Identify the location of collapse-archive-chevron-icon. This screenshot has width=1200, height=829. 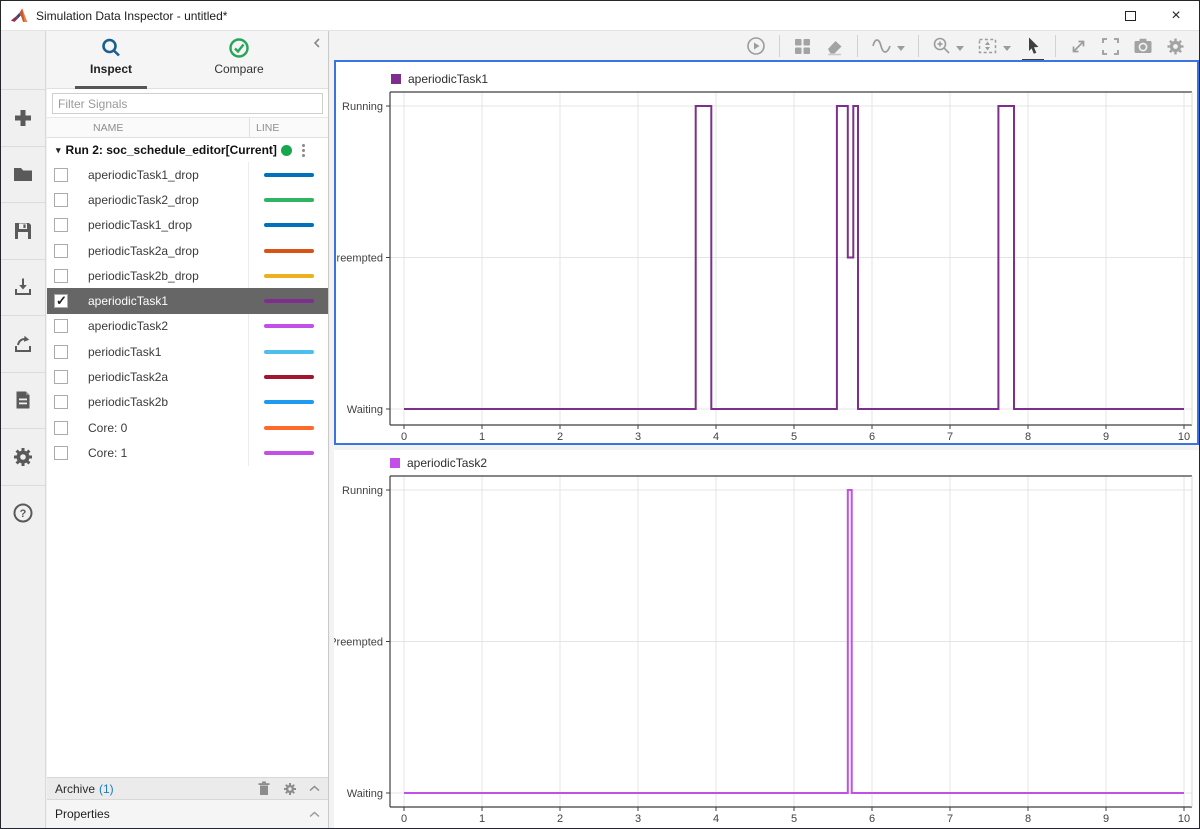
(314, 788).